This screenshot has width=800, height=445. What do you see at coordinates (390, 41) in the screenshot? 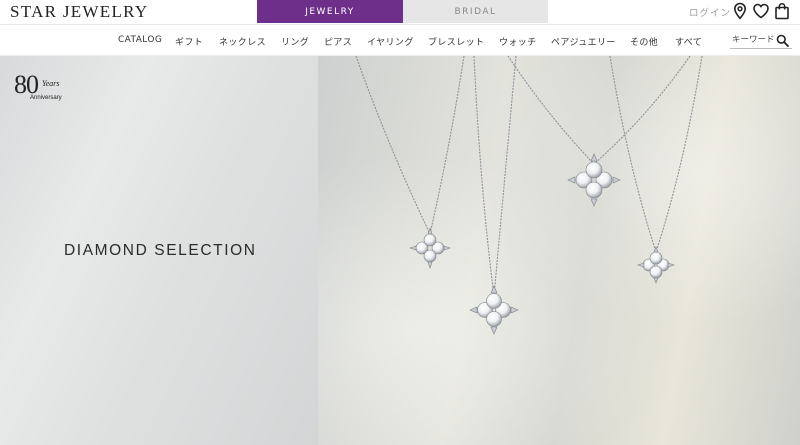
I see `nav-item-earring: イヤリング` at bounding box center [390, 41].